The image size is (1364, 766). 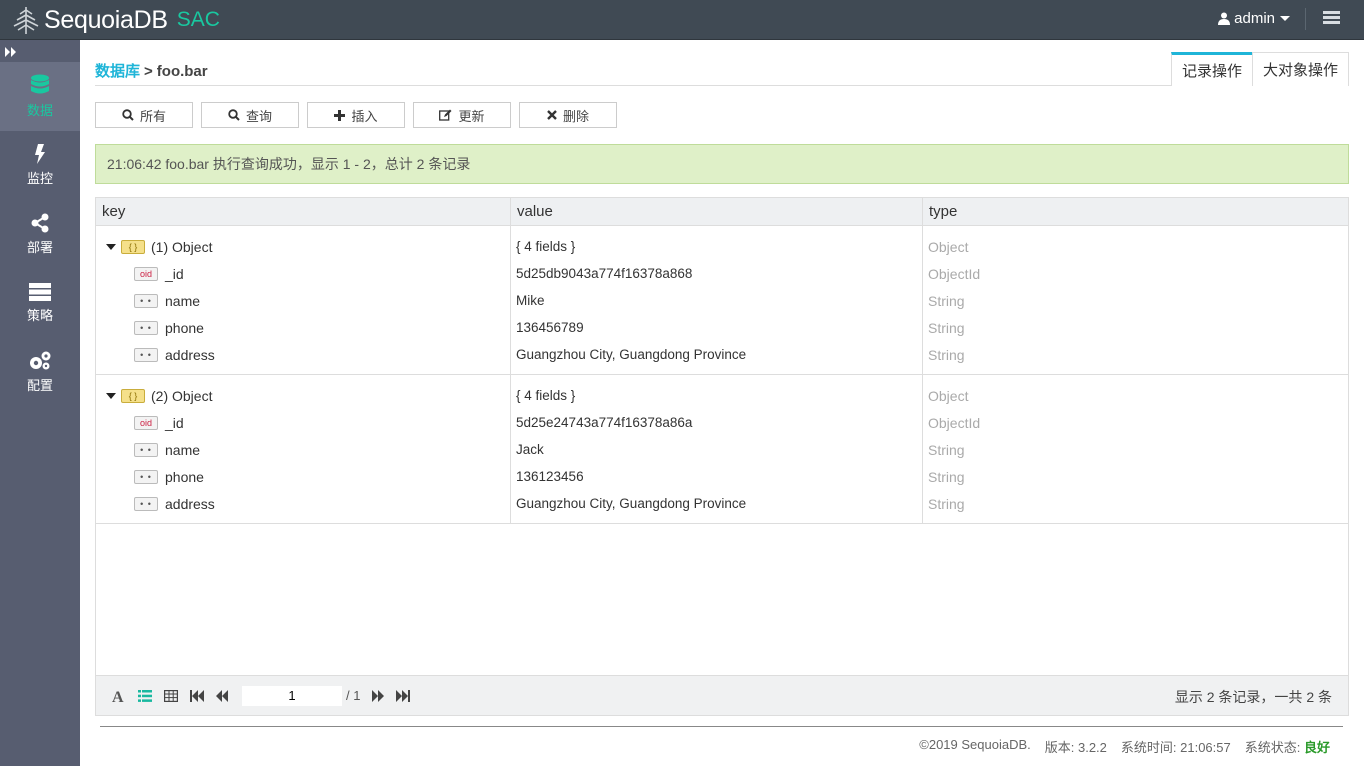 I want to click on svg-text: A, so click(x=118, y=696).